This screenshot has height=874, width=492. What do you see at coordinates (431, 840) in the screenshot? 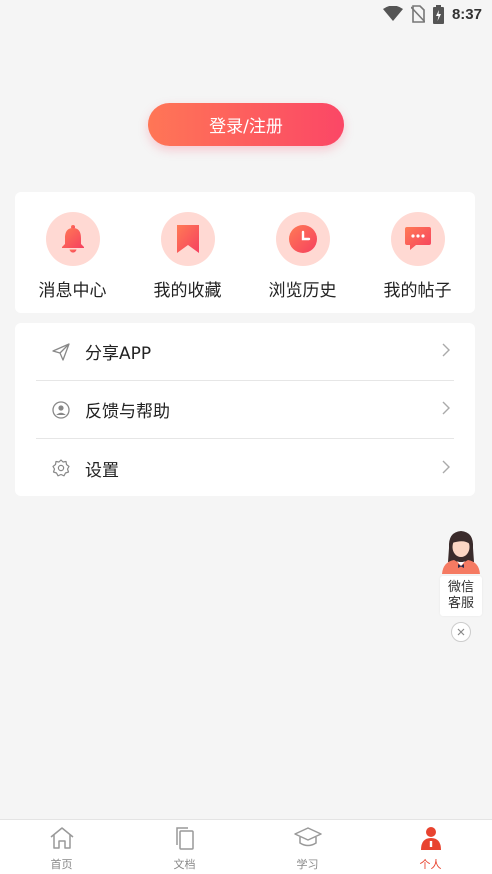
I see `person-icon` at bounding box center [431, 840].